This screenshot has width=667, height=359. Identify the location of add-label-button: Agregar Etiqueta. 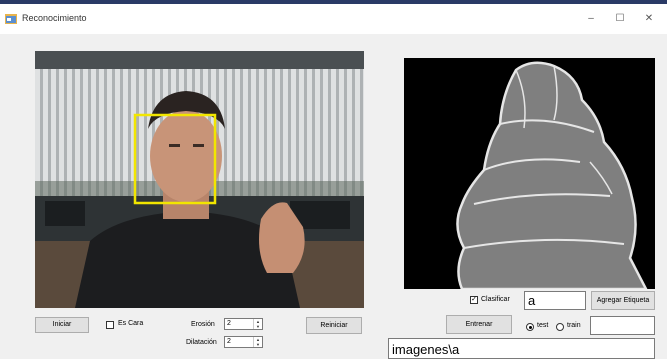
(623, 300).